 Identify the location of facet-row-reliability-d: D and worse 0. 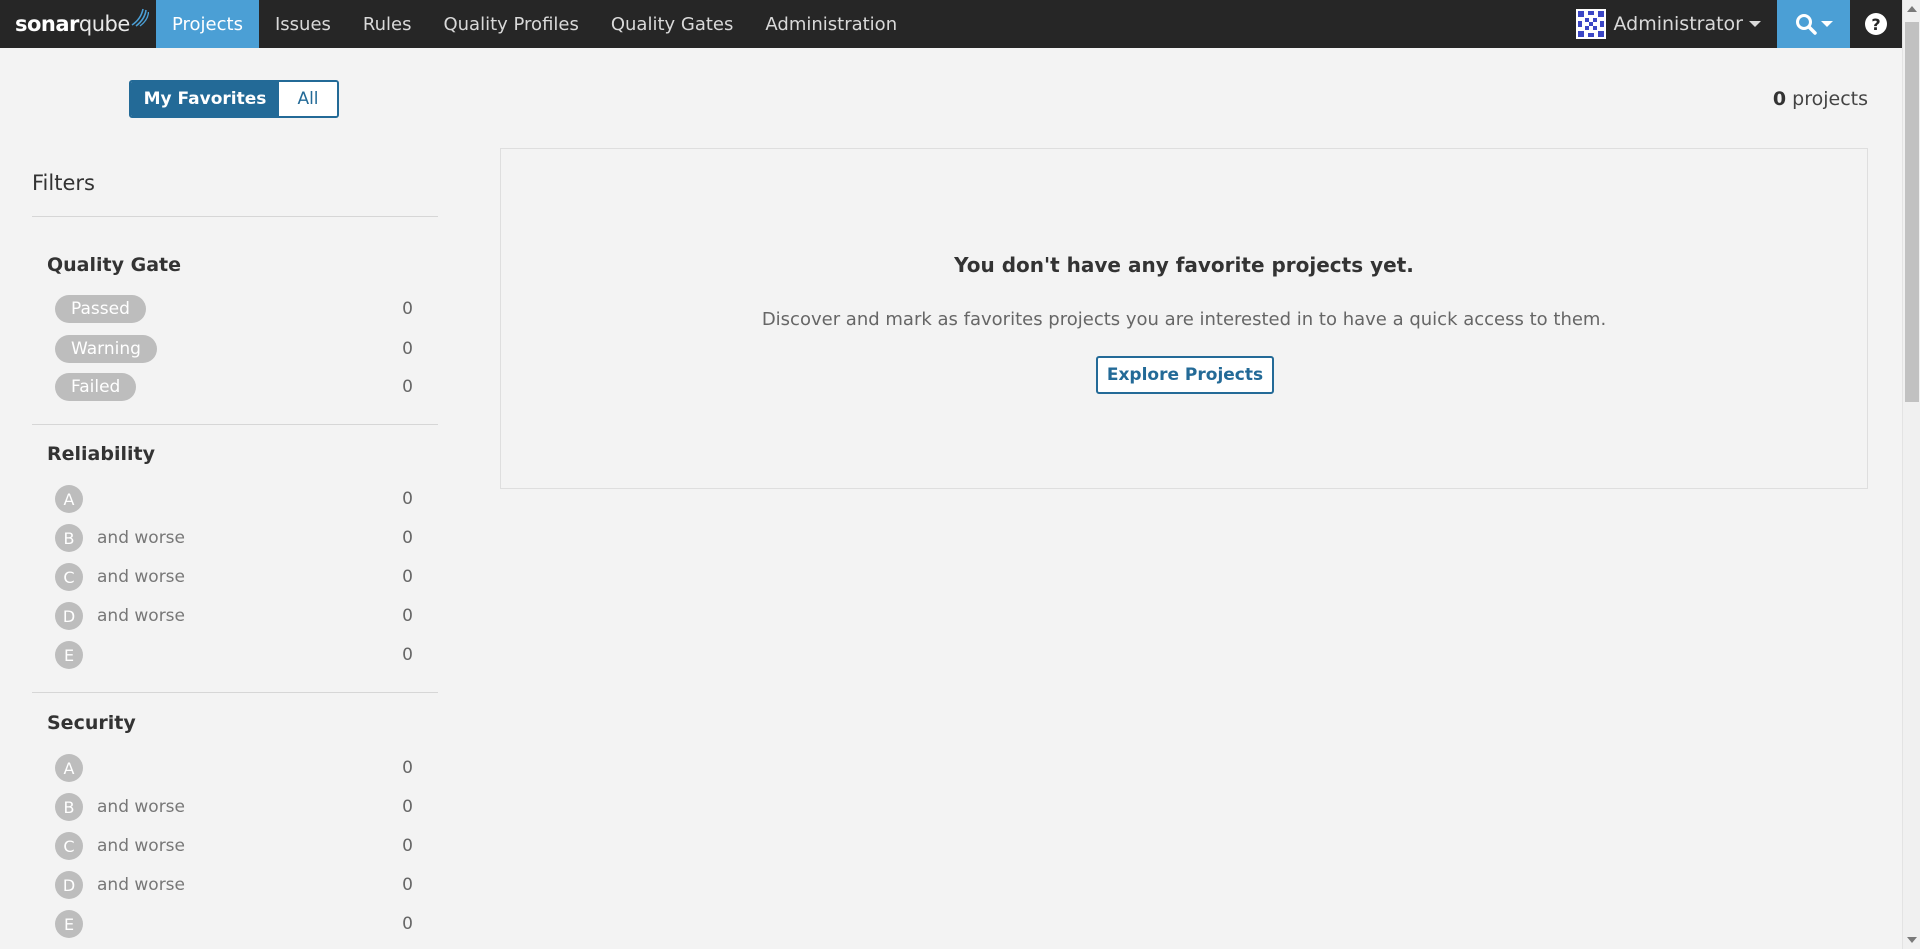
(235, 616).